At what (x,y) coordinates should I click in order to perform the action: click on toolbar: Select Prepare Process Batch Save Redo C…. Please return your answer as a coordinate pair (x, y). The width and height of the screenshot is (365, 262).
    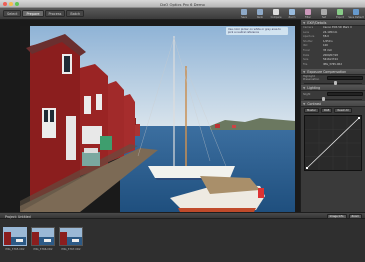
    Looking at the image, I should click on (182, 14).